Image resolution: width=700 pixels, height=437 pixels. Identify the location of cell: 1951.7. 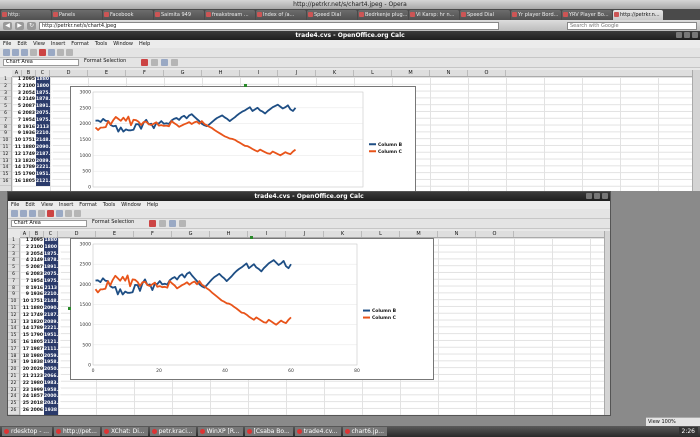
(52, 336).